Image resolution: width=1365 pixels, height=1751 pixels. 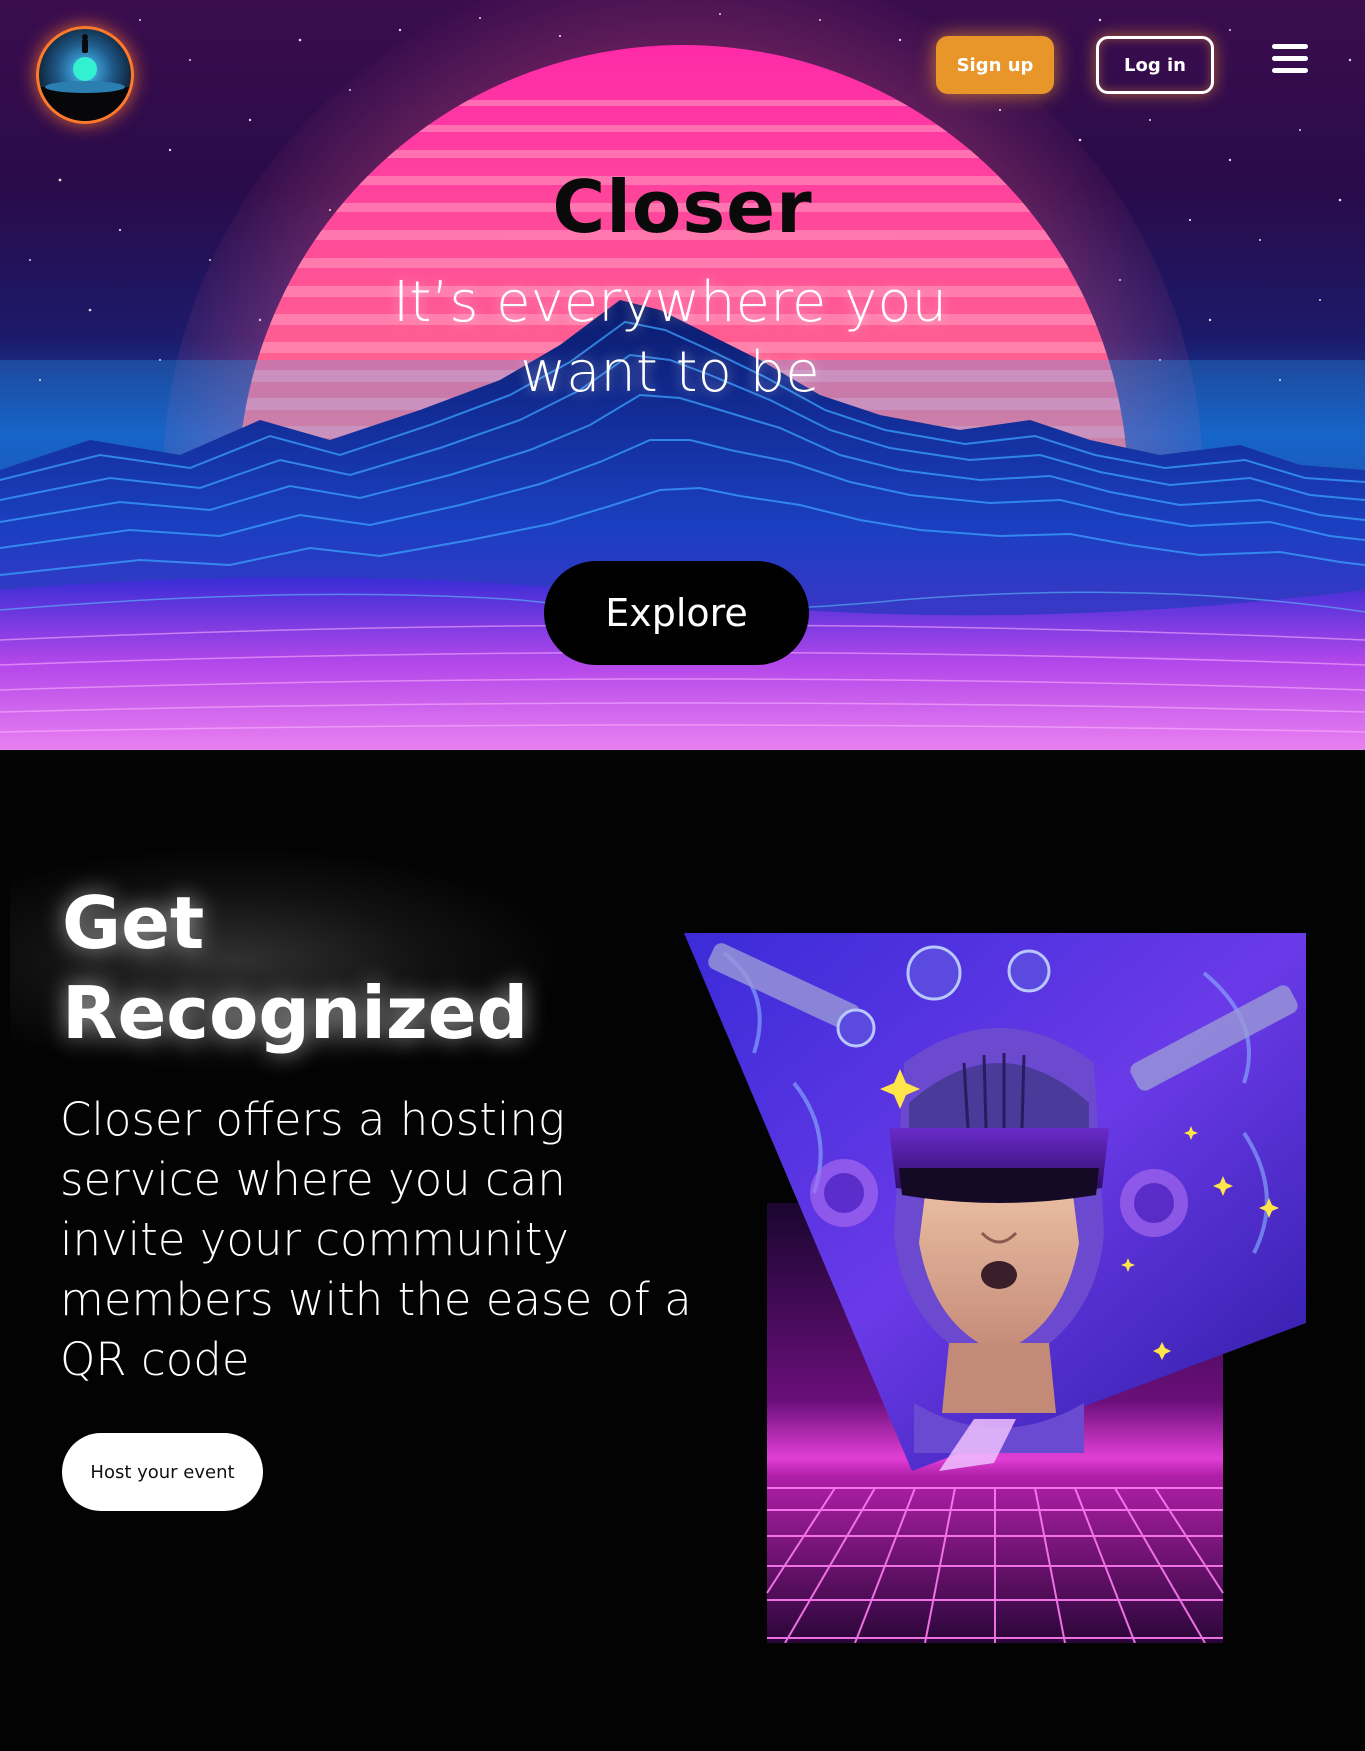 What do you see at coordinates (162, 1472) in the screenshot?
I see `host-event-button: Host your event` at bounding box center [162, 1472].